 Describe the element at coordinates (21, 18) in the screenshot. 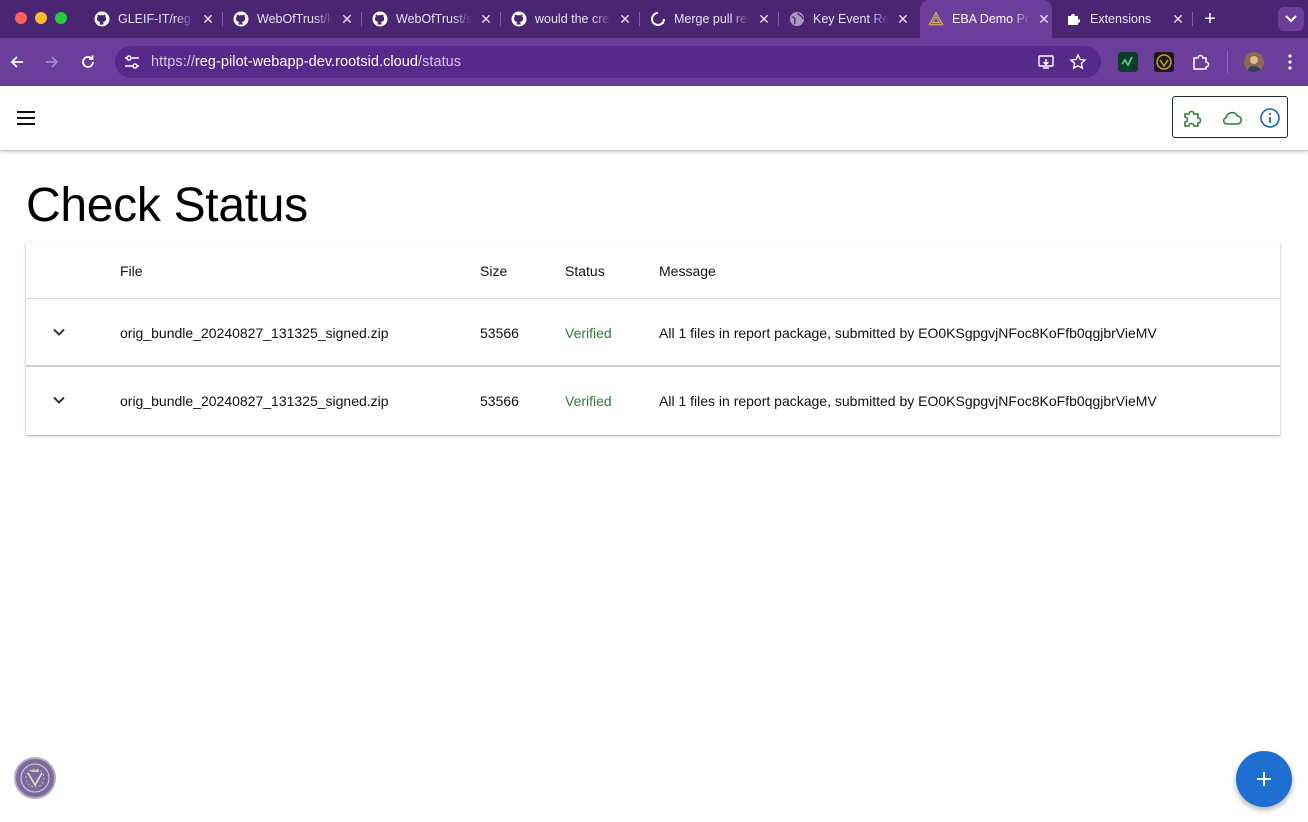

I see `close-window-button` at that location.